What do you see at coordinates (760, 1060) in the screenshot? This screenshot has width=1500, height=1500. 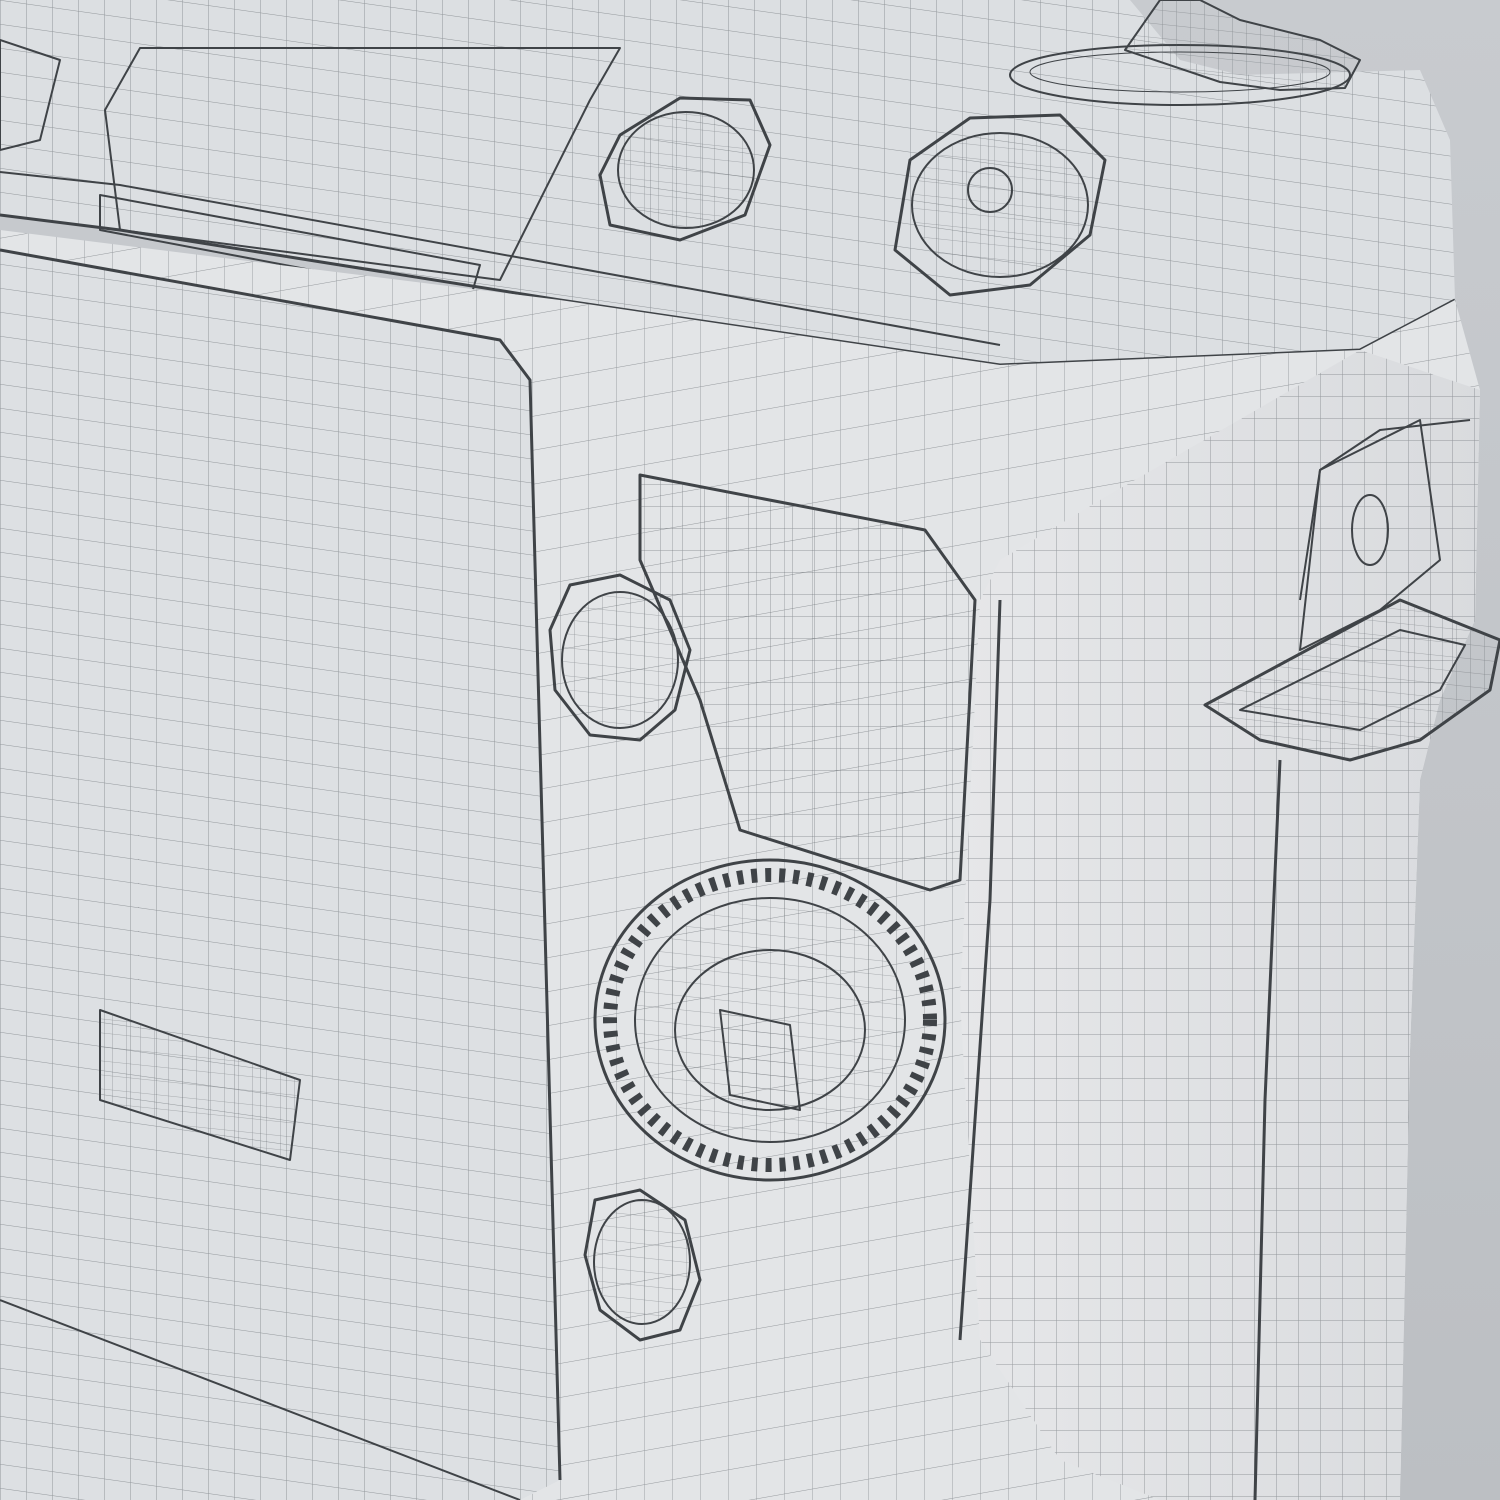 I see `center-ok-button` at bounding box center [760, 1060].